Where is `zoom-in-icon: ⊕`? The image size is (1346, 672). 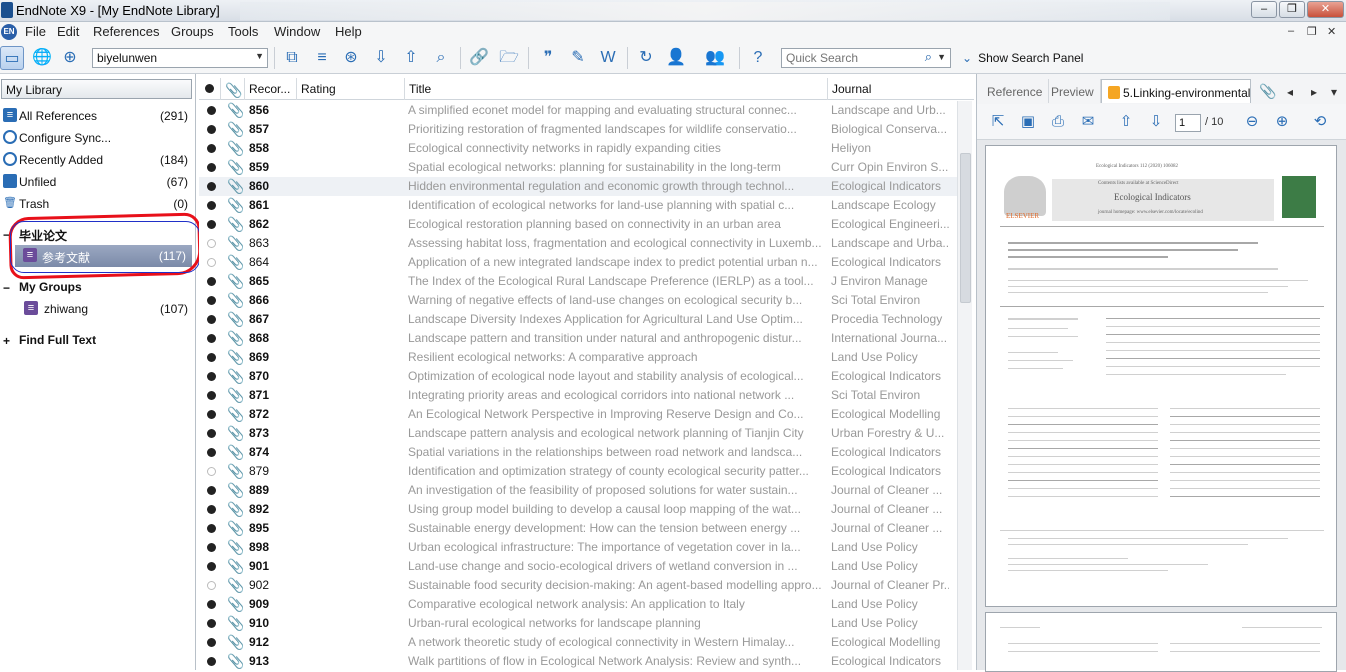
zoom-in-icon: ⊕ is located at coordinates (1282, 122).